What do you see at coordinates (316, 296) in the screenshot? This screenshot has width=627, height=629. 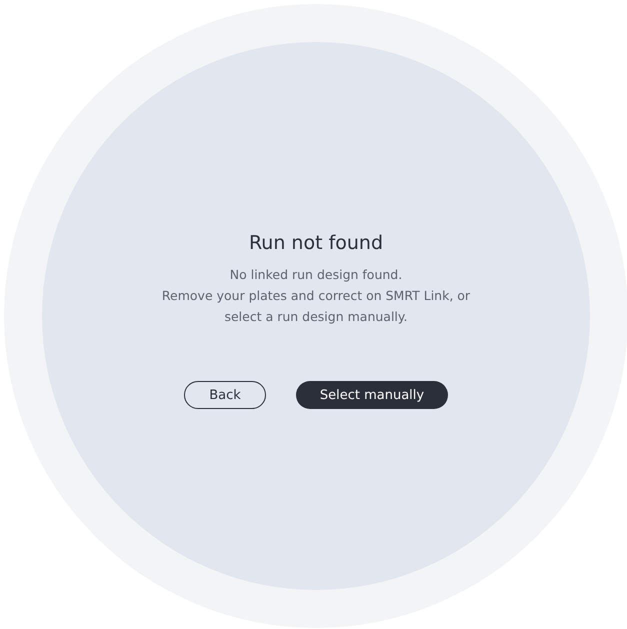 I see `message-line: Remove your plates and correct on SMRT Link, or` at bounding box center [316, 296].